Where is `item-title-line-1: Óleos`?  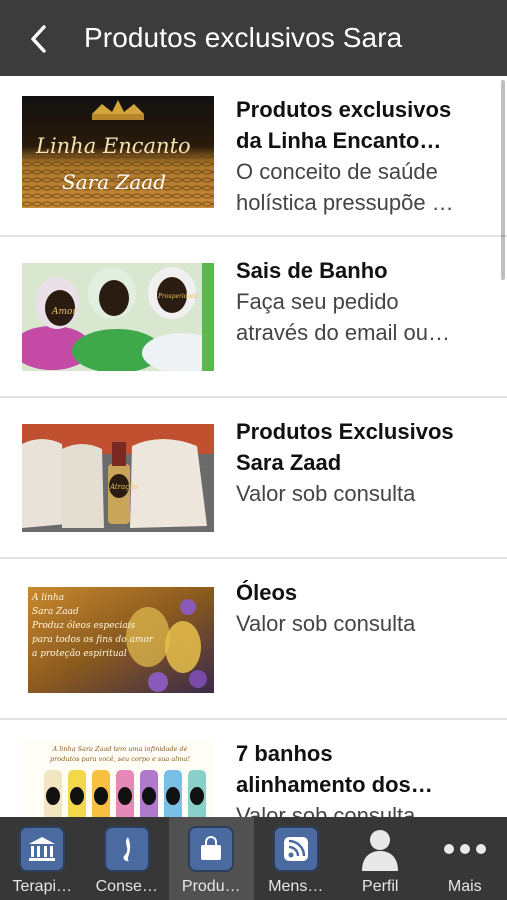
item-title-line-1: Óleos is located at coordinates (267, 592).